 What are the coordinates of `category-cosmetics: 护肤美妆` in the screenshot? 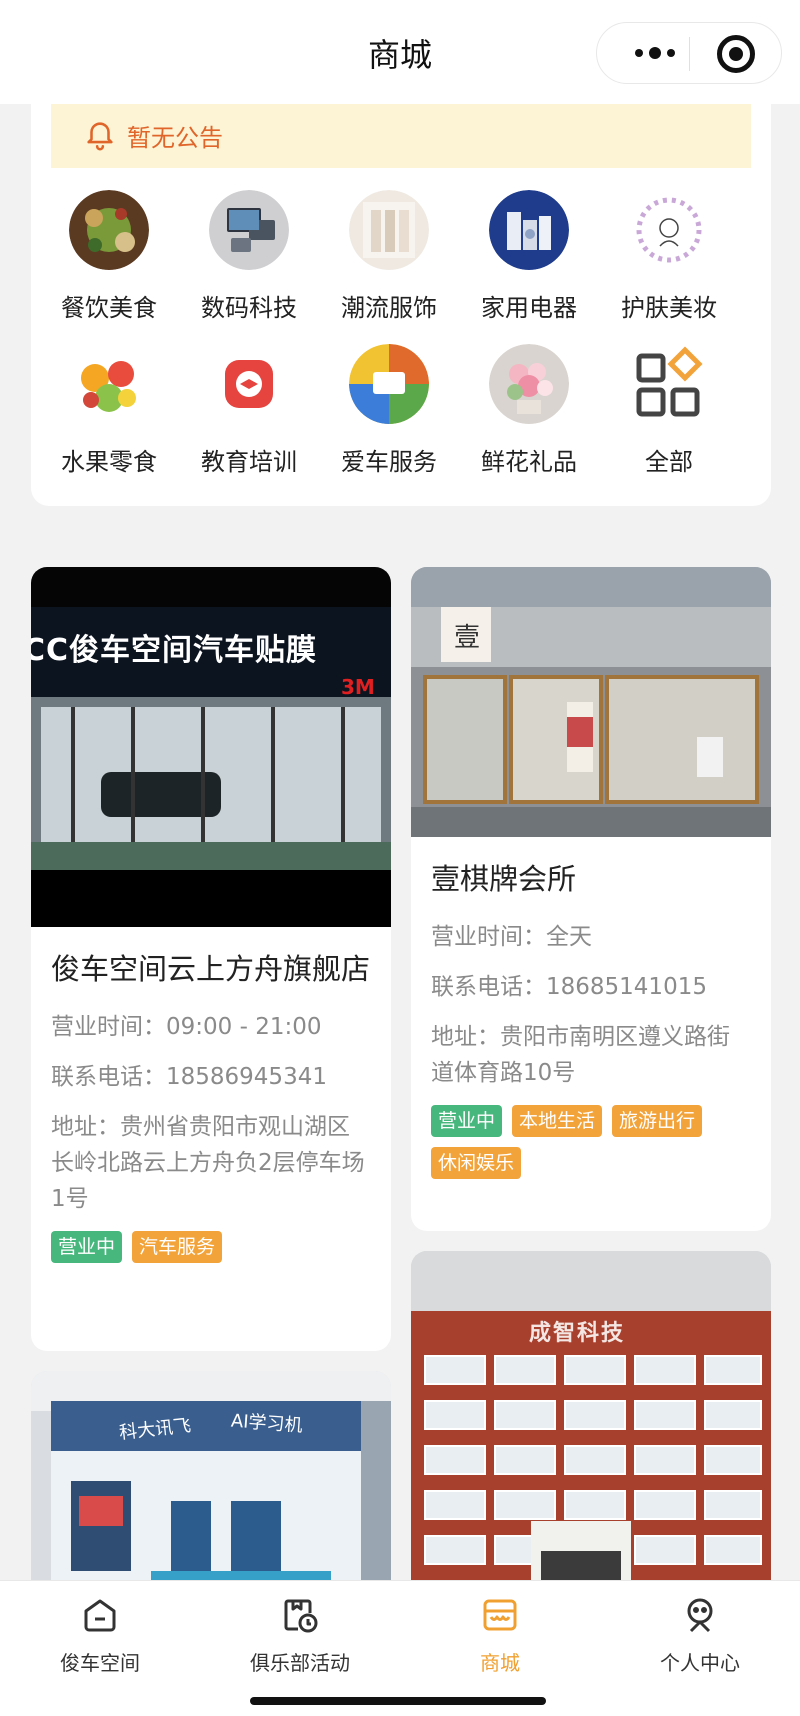 It's located at (669, 256).